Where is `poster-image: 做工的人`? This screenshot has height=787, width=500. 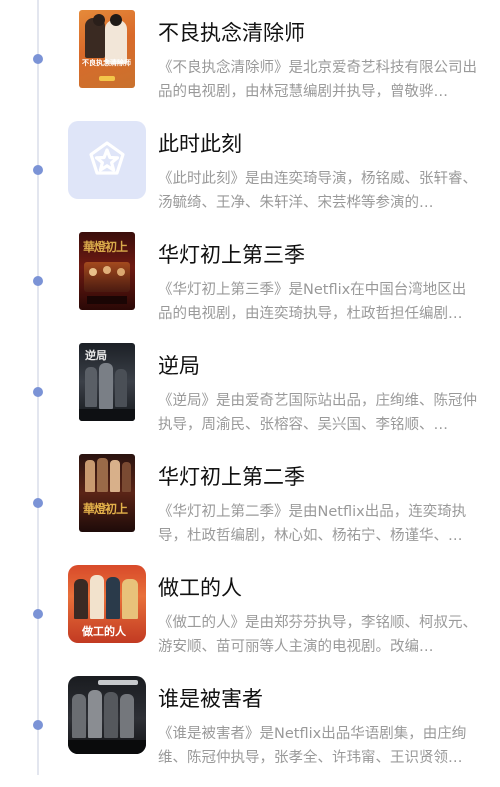
poster-image: 做工的人 is located at coordinates (107, 604).